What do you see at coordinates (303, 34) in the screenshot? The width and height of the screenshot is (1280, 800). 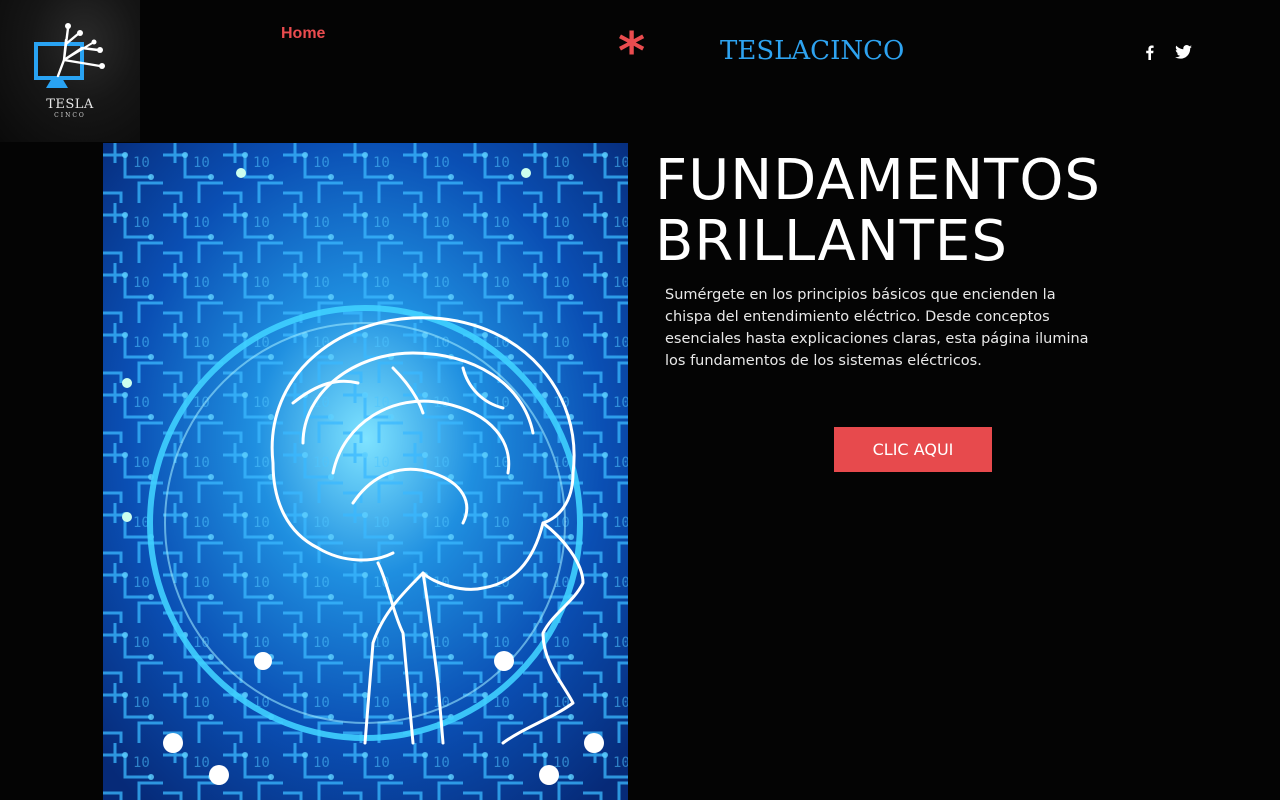 I see `nav-home-link: Home` at bounding box center [303, 34].